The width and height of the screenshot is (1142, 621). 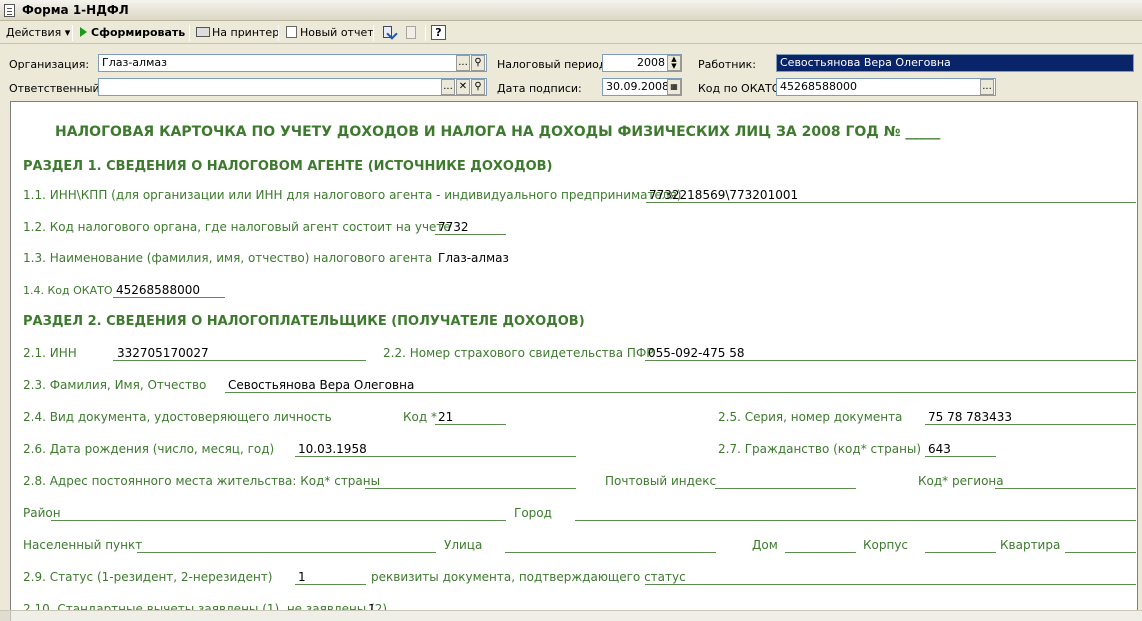 What do you see at coordinates (5, 355) in the screenshot?
I see `left-margin` at bounding box center [5, 355].